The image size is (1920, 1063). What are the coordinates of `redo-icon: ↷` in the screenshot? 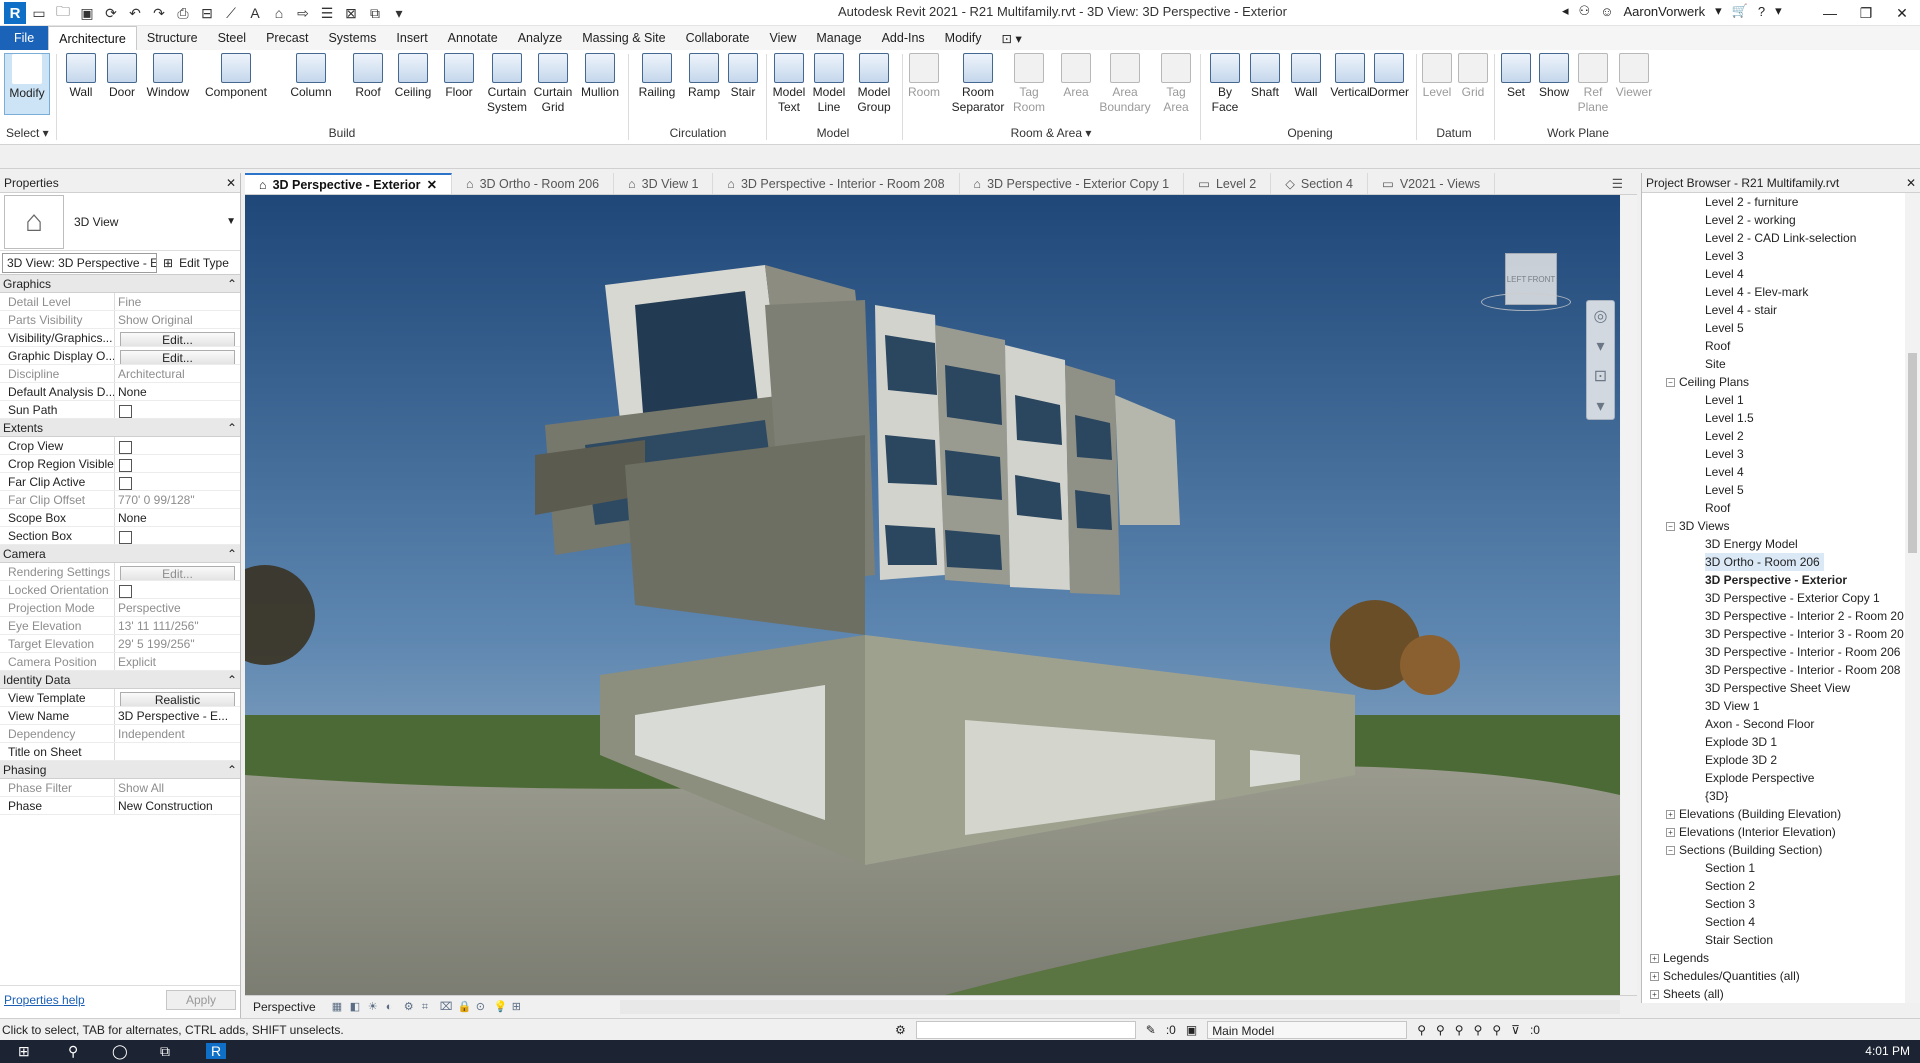 It's located at (159, 13).